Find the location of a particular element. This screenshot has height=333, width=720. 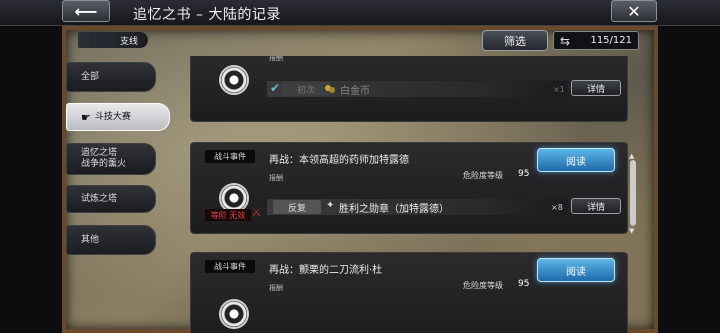

sidebar-item-label-line2: 战争的薰火 is located at coordinates (104, 164).